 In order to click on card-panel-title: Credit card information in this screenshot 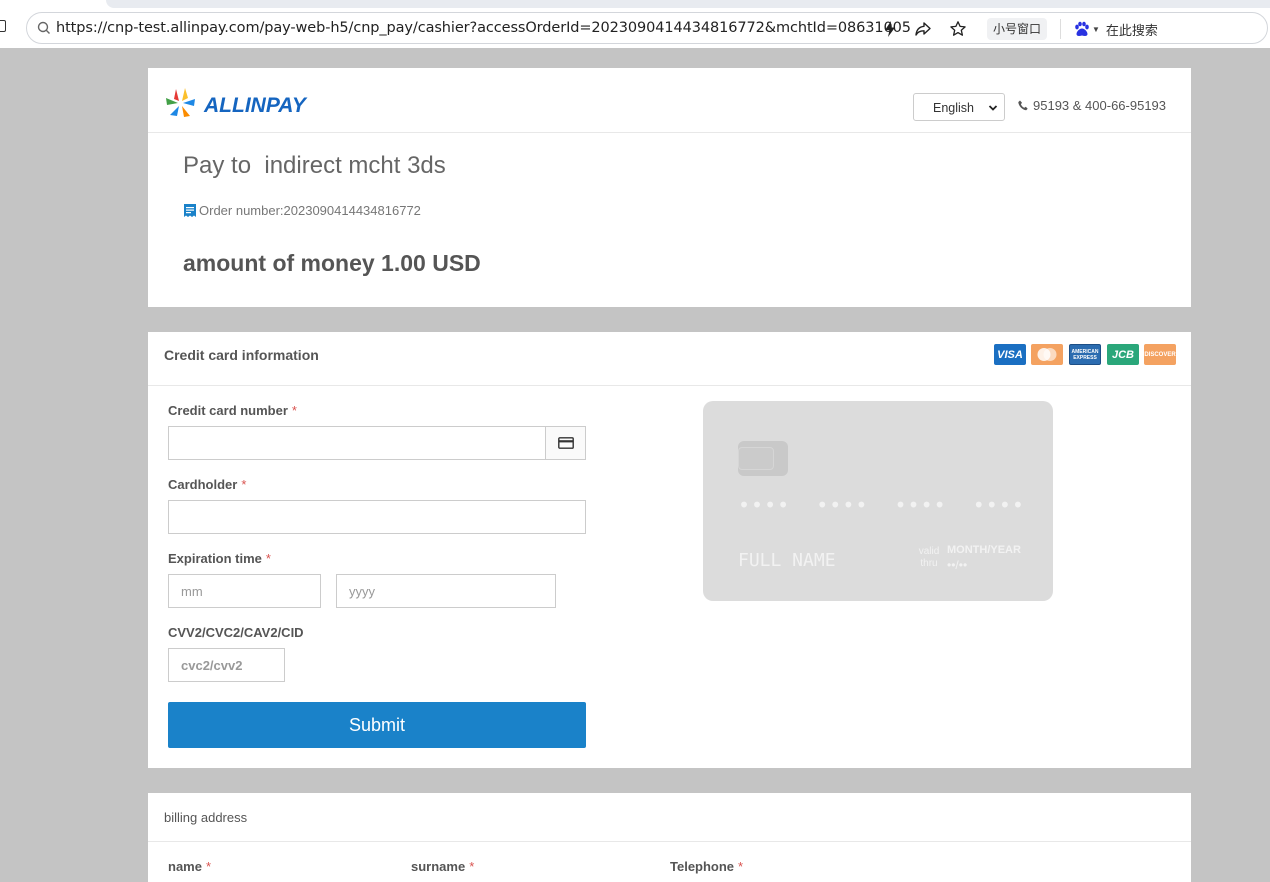, I will do `click(241, 355)`.